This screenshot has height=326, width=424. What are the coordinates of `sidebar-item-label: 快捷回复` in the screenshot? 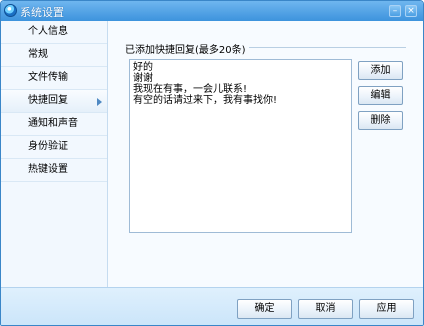 It's located at (48, 100).